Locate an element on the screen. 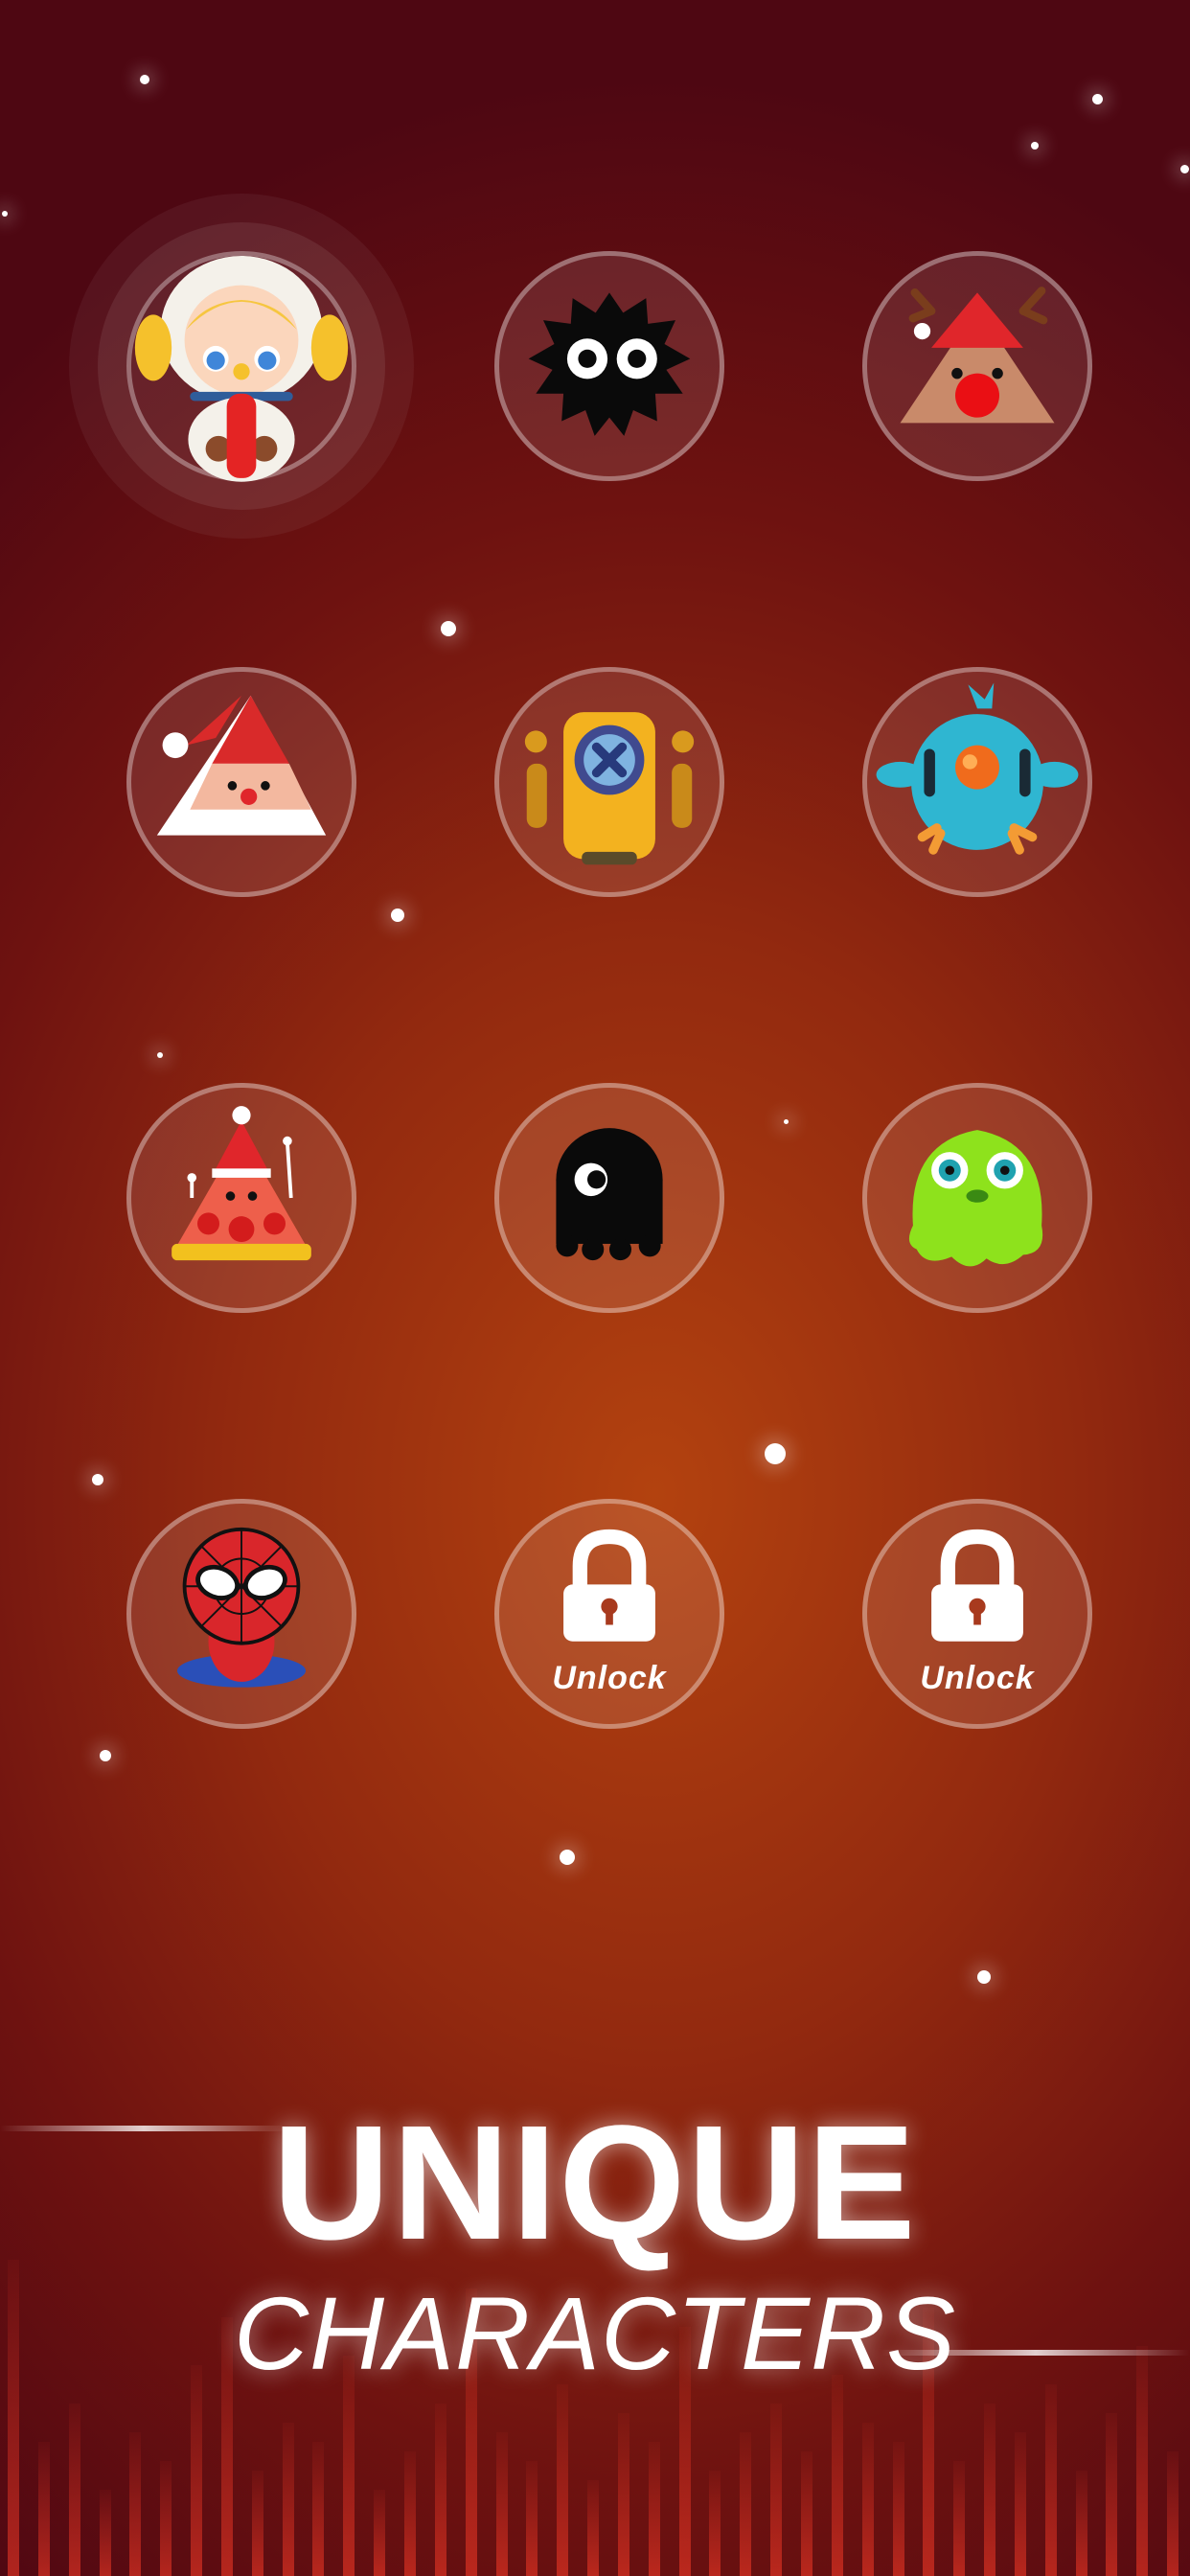  character-slot-santa-triangle is located at coordinates (241, 782).